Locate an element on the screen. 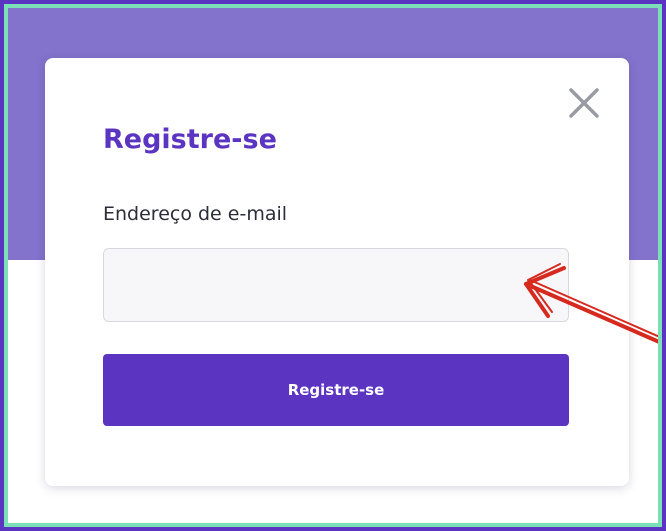  modal-title: Registre-se is located at coordinates (190, 139).